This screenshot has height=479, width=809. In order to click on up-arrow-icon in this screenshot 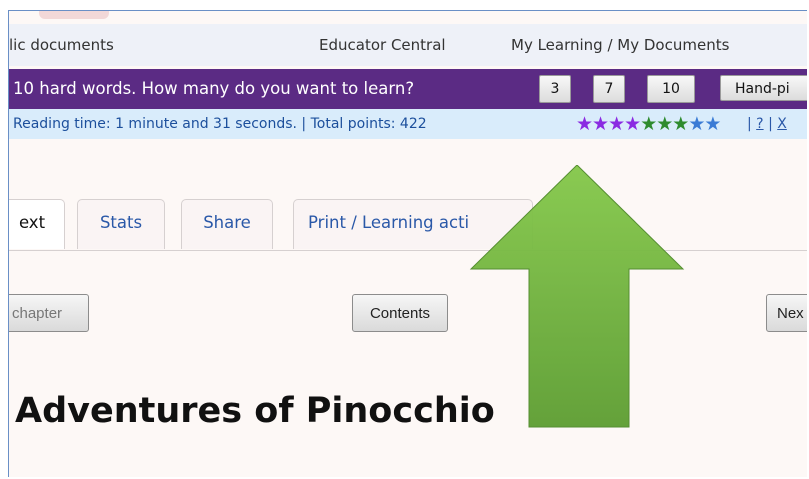, I will do `click(577, 296)`.